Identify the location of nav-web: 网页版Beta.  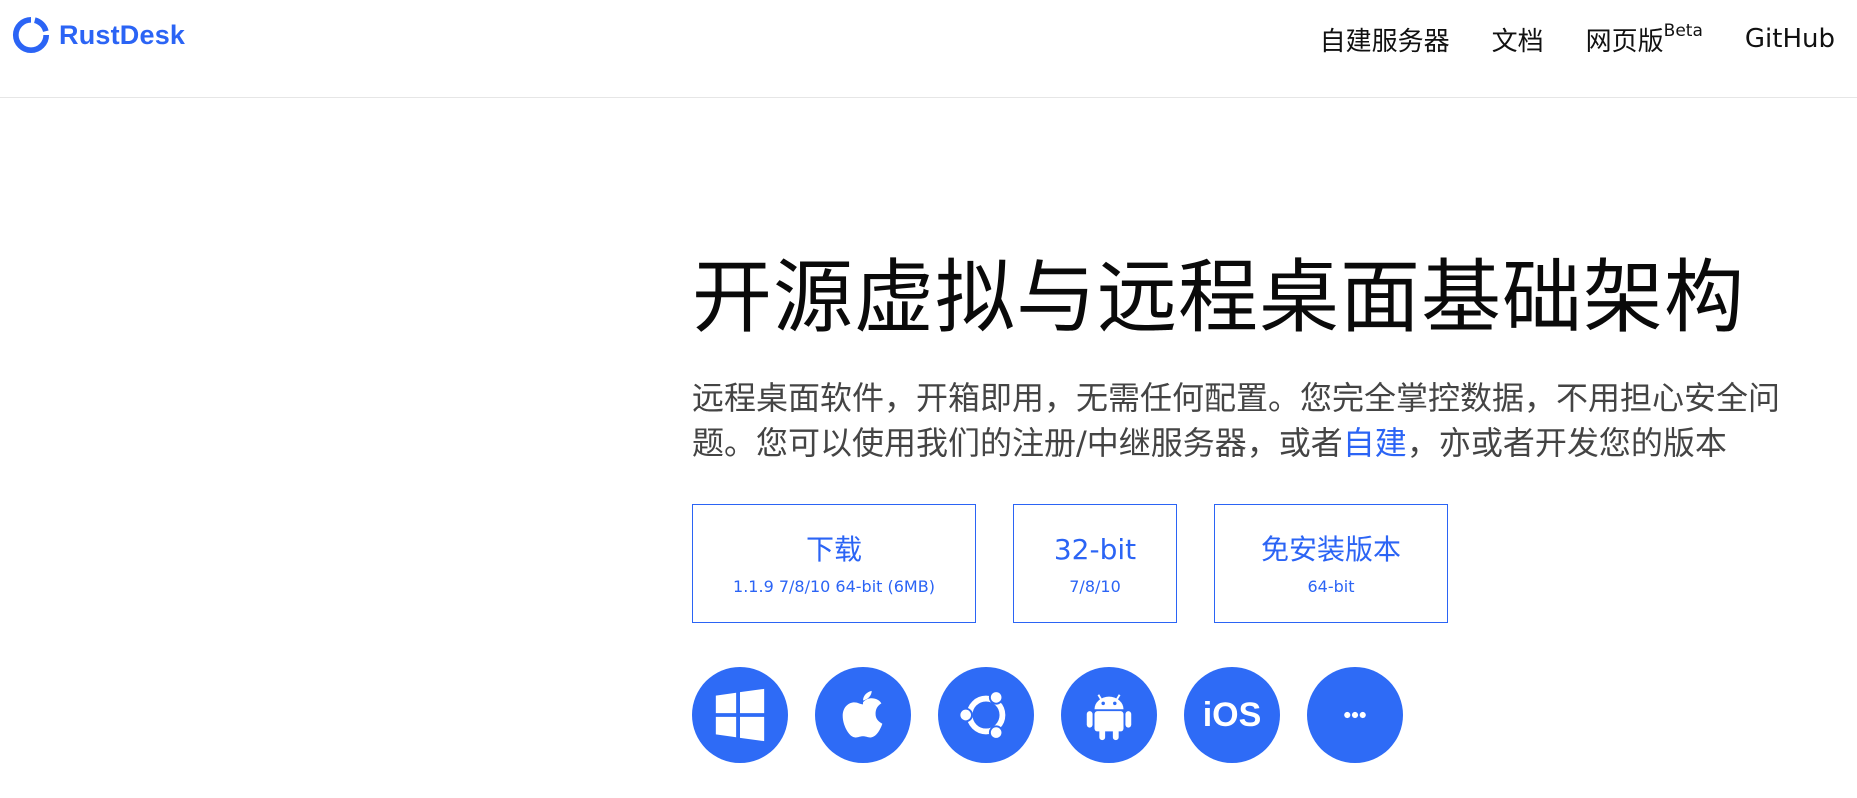
(1644, 39).